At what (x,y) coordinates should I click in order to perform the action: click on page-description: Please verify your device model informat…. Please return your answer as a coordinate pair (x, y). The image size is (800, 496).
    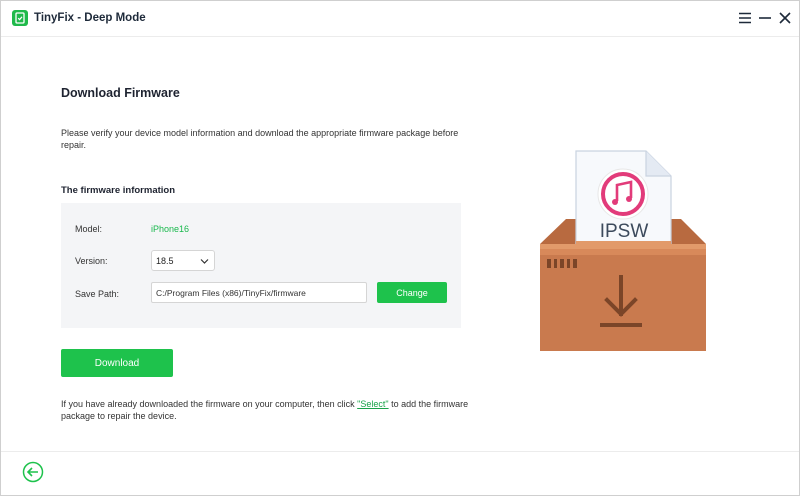
    Looking at the image, I should click on (260, 139).